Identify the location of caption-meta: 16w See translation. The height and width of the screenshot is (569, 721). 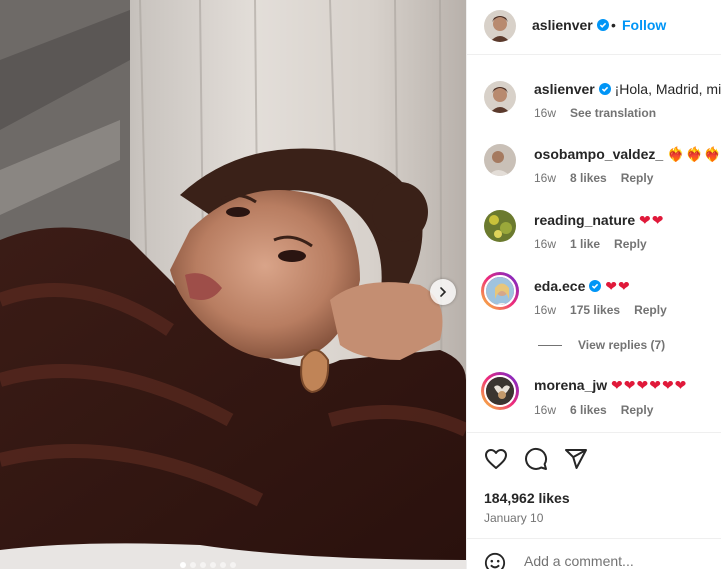
(602, 113).